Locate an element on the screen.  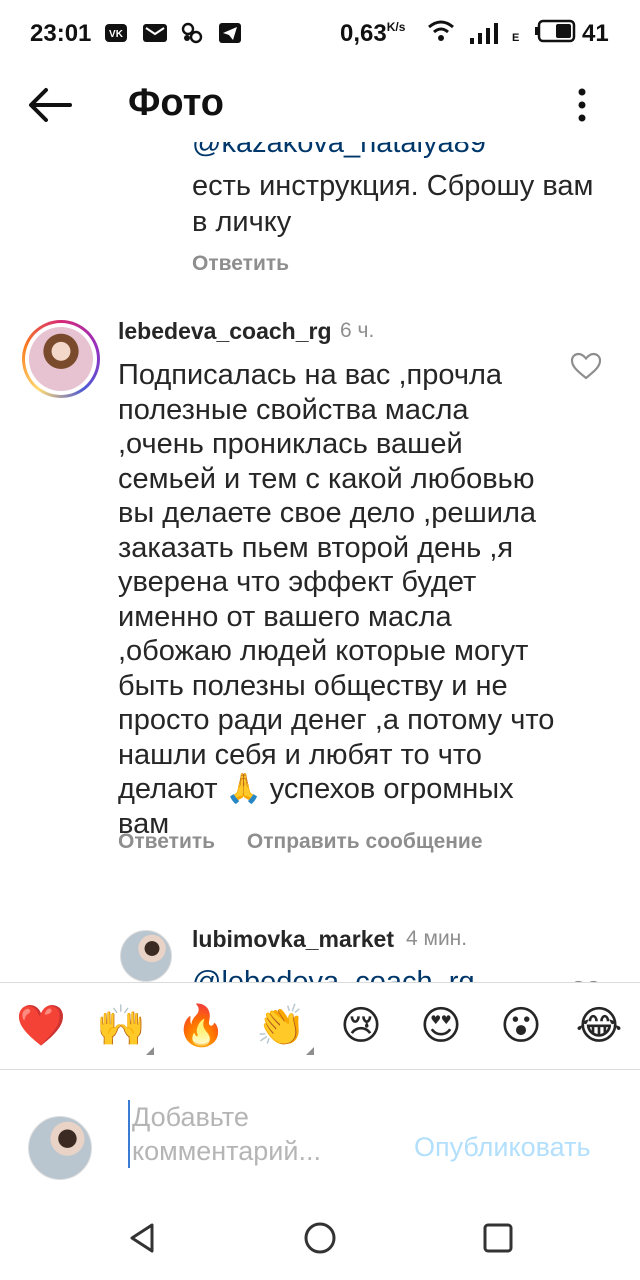
mention-link: @kazakova_natalya89 is located at coordinates (339, 151).